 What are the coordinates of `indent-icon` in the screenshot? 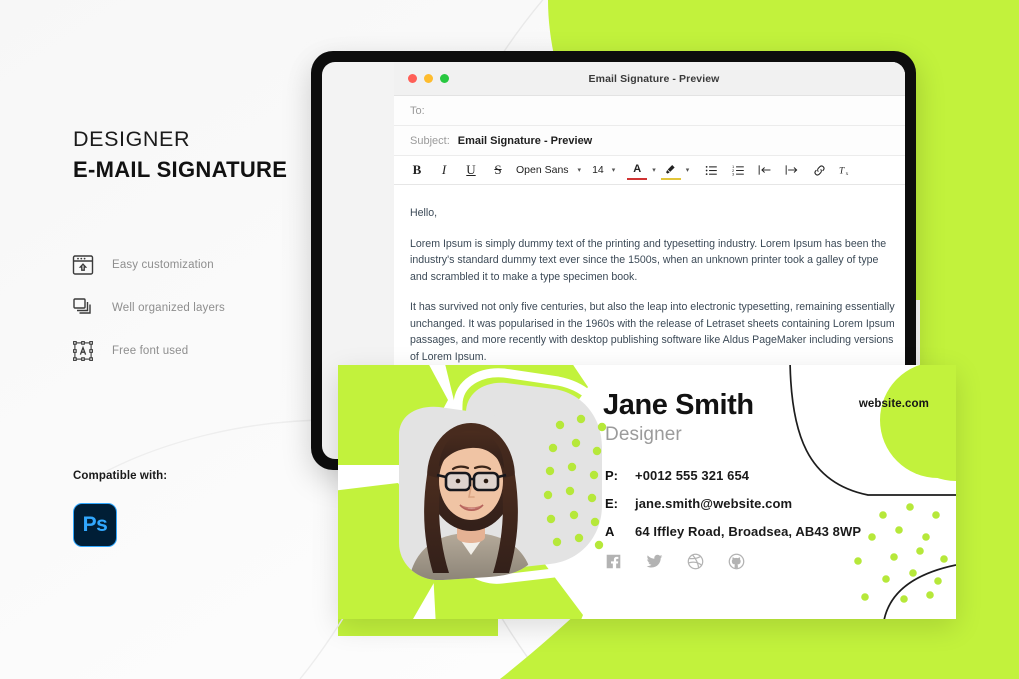 It's located at (792, 170).